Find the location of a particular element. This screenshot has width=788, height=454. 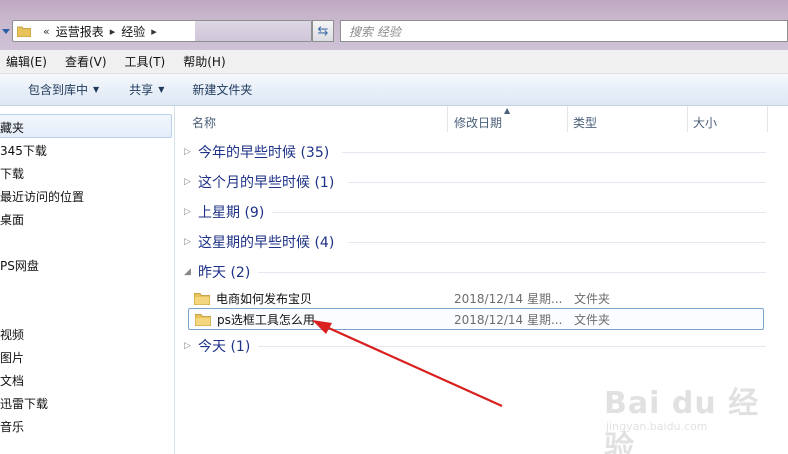

nav-item-thunder-downloads: 迅雷下载 is located at coordinates (24, 403).